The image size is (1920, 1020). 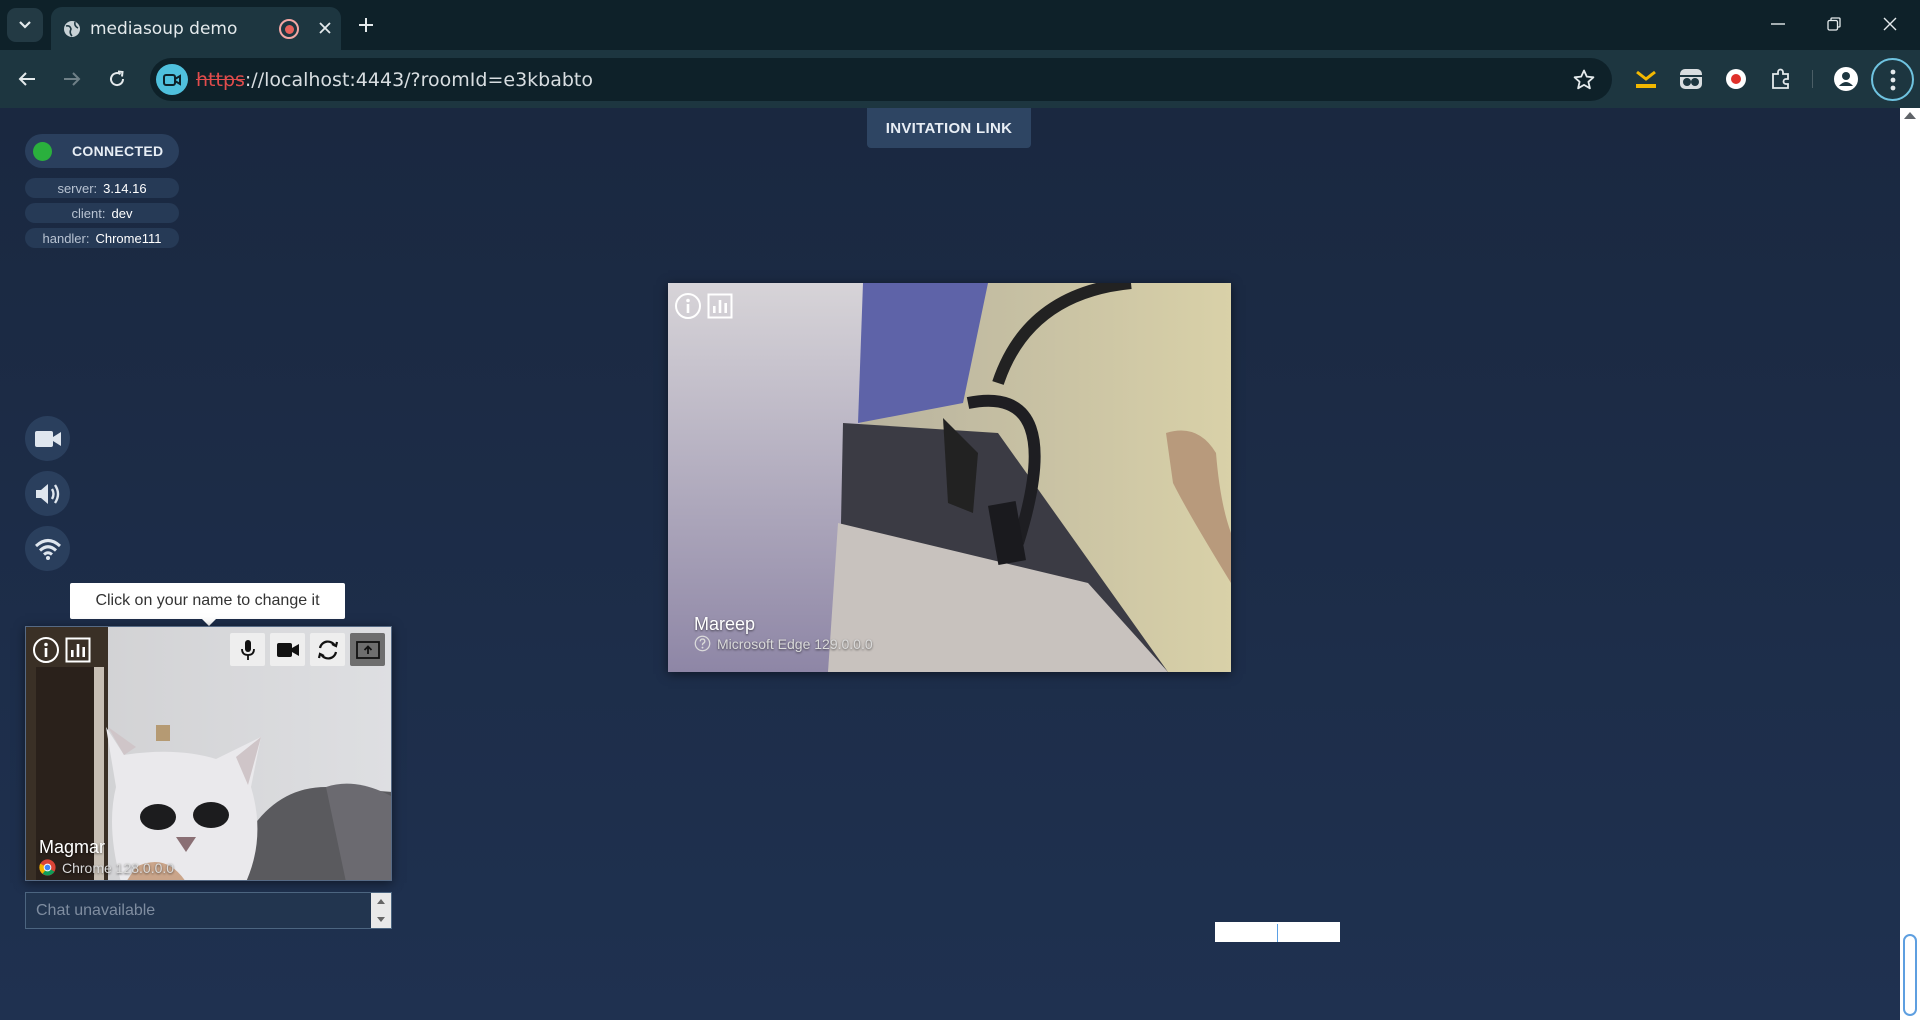 I want to click on download-extension-icon, so click(x=1646, y=79).